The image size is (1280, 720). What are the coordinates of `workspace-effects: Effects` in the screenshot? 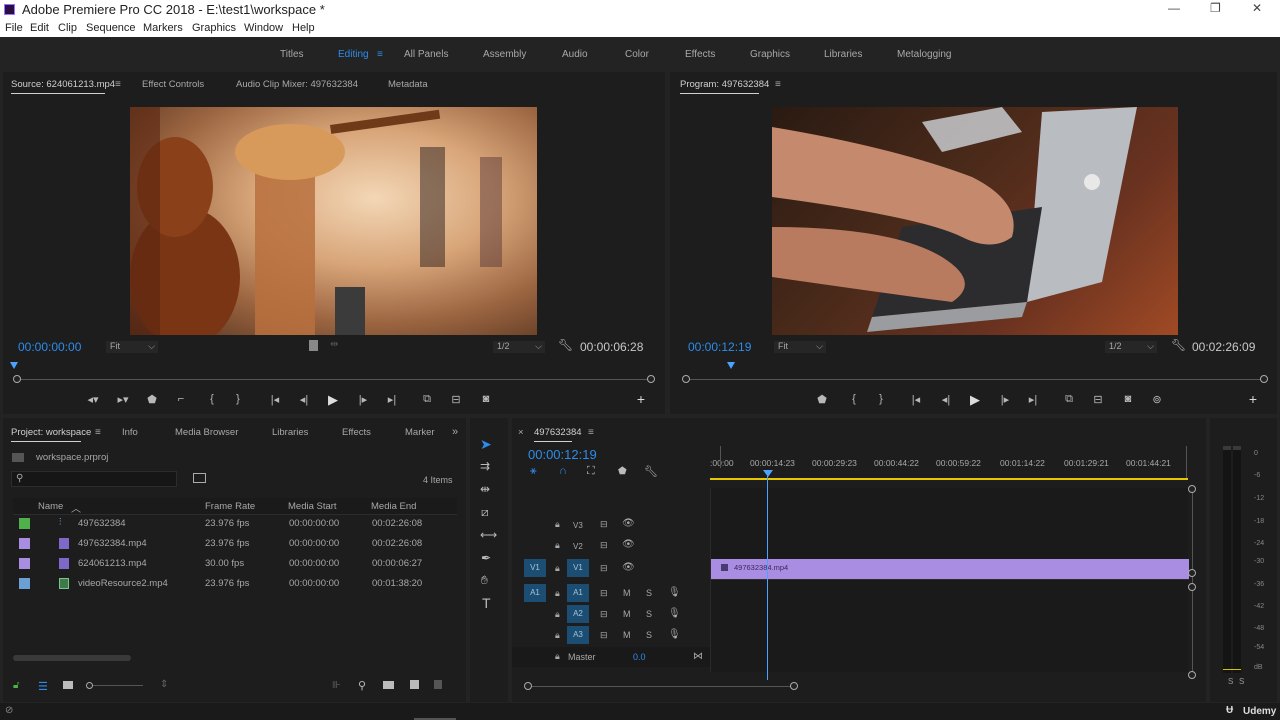 It's located at (700, 54).